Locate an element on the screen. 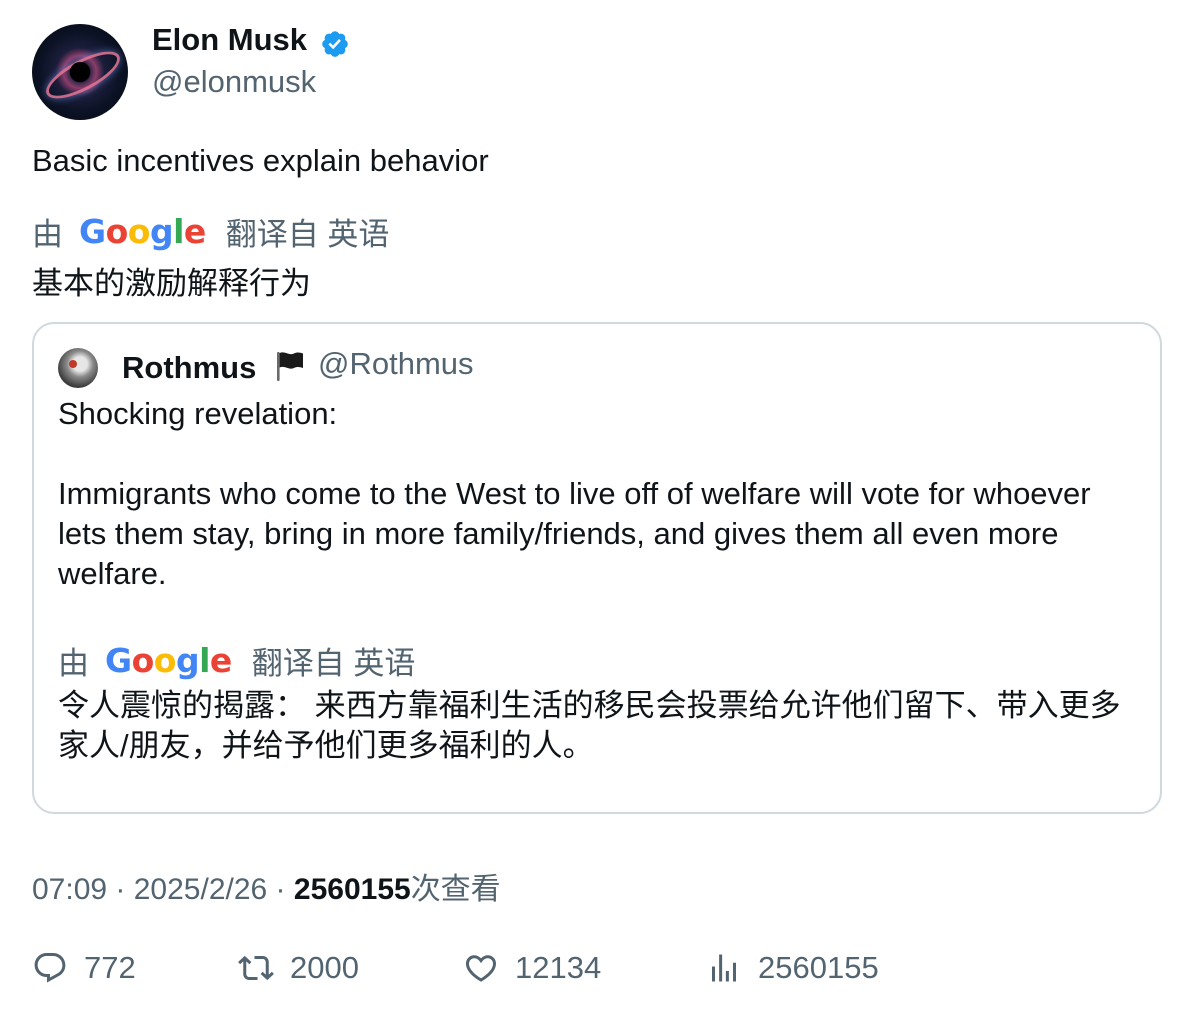  heart-icon is located at coordinates (481, 968).